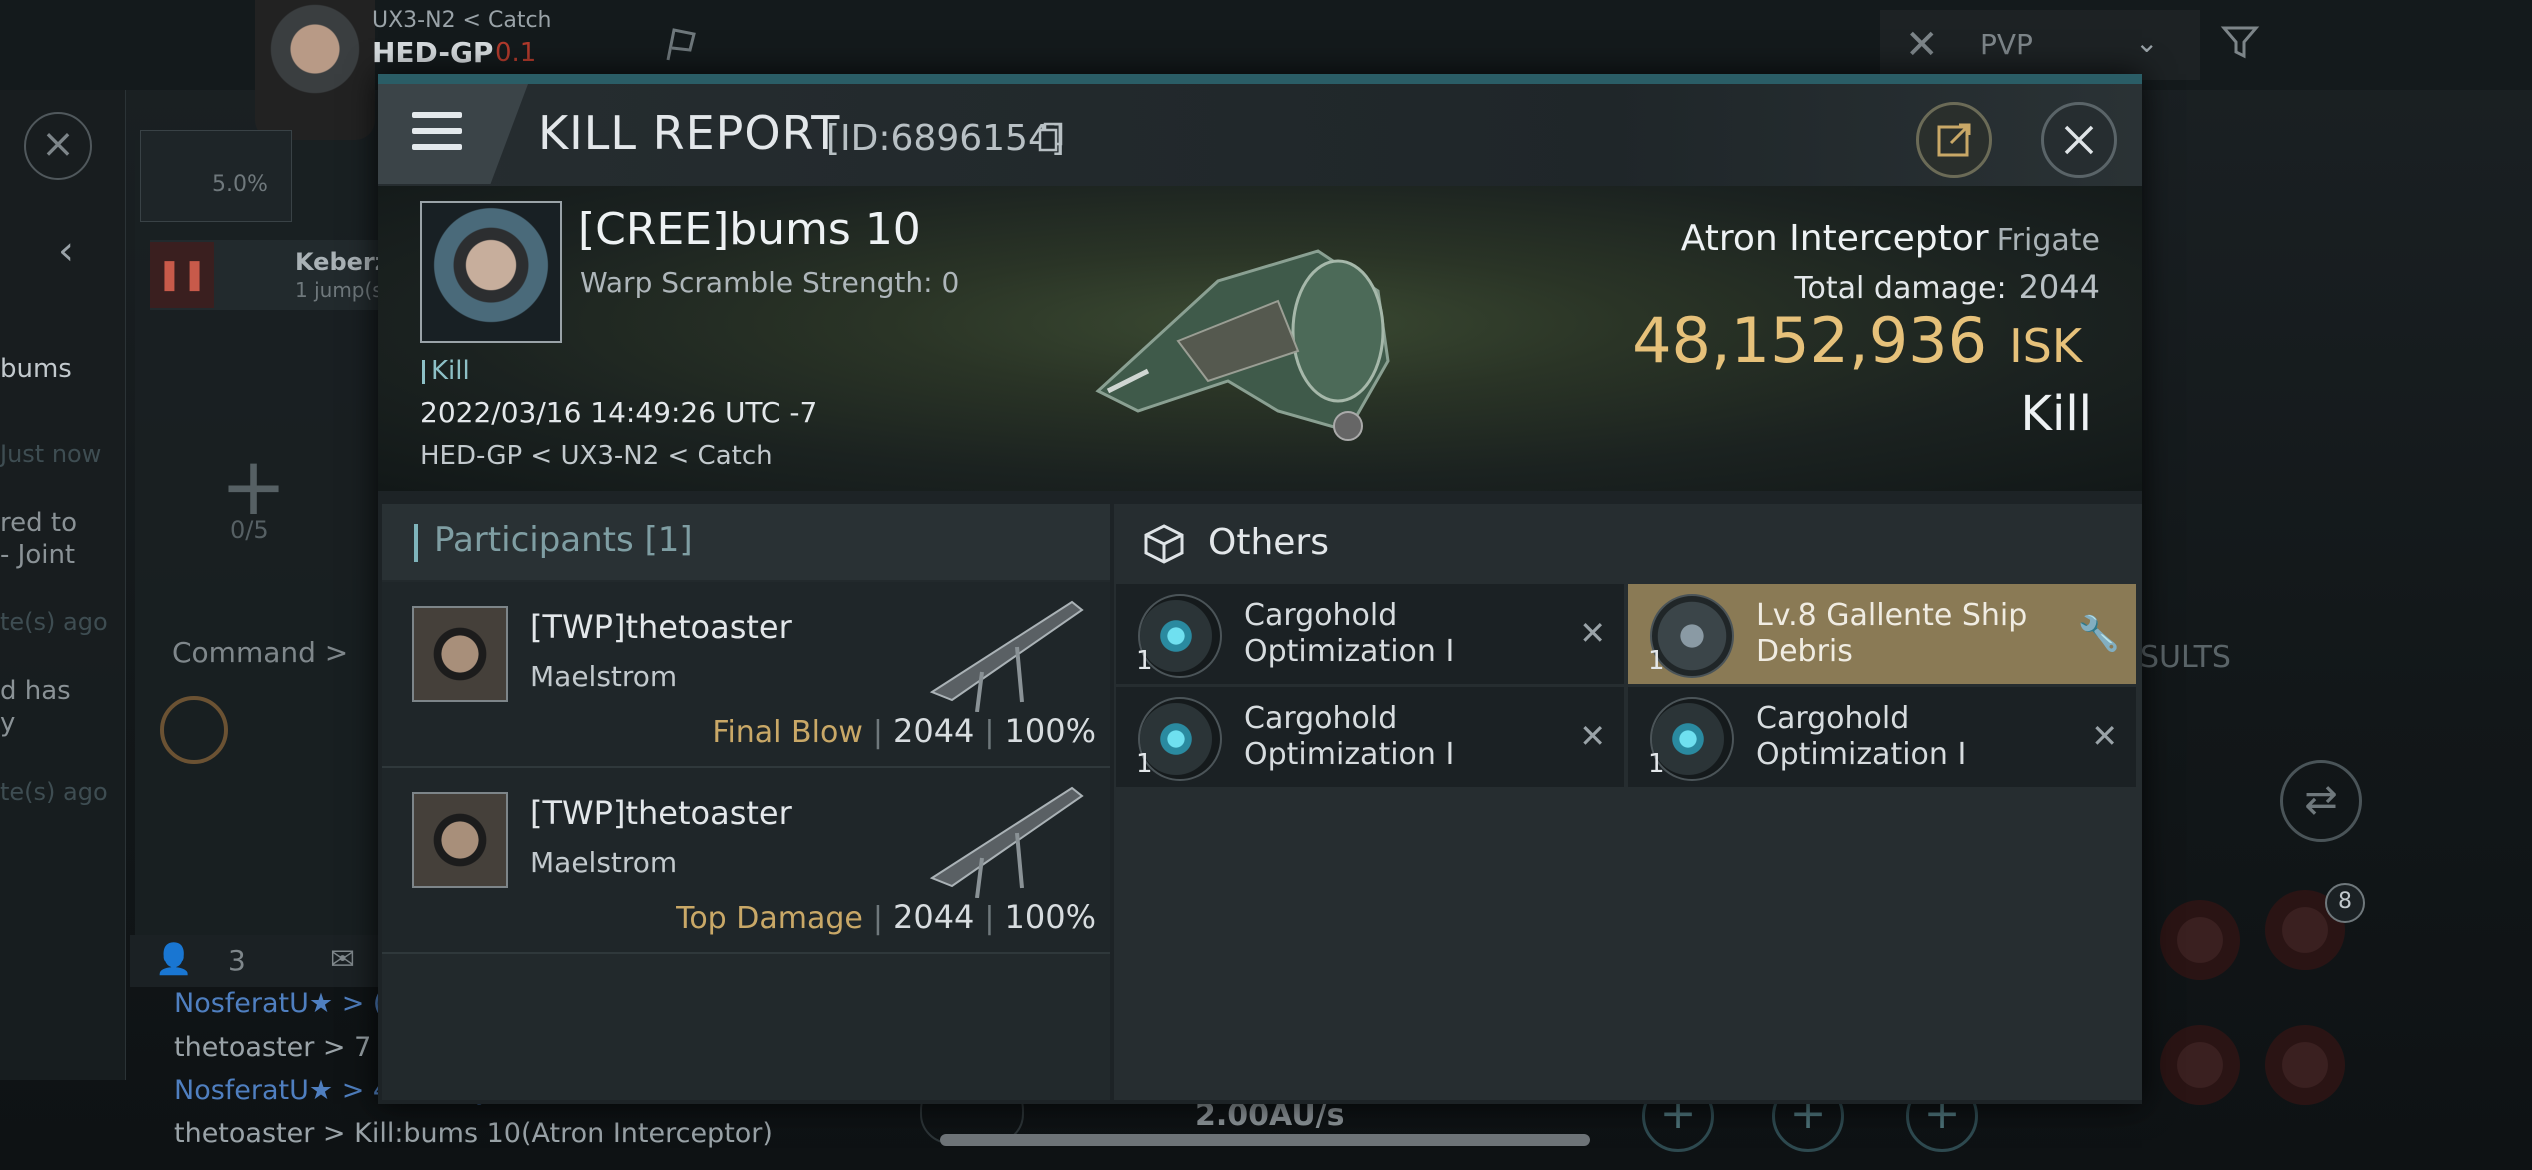  I want to click on slot-count: 0/5, so click(249, 530).